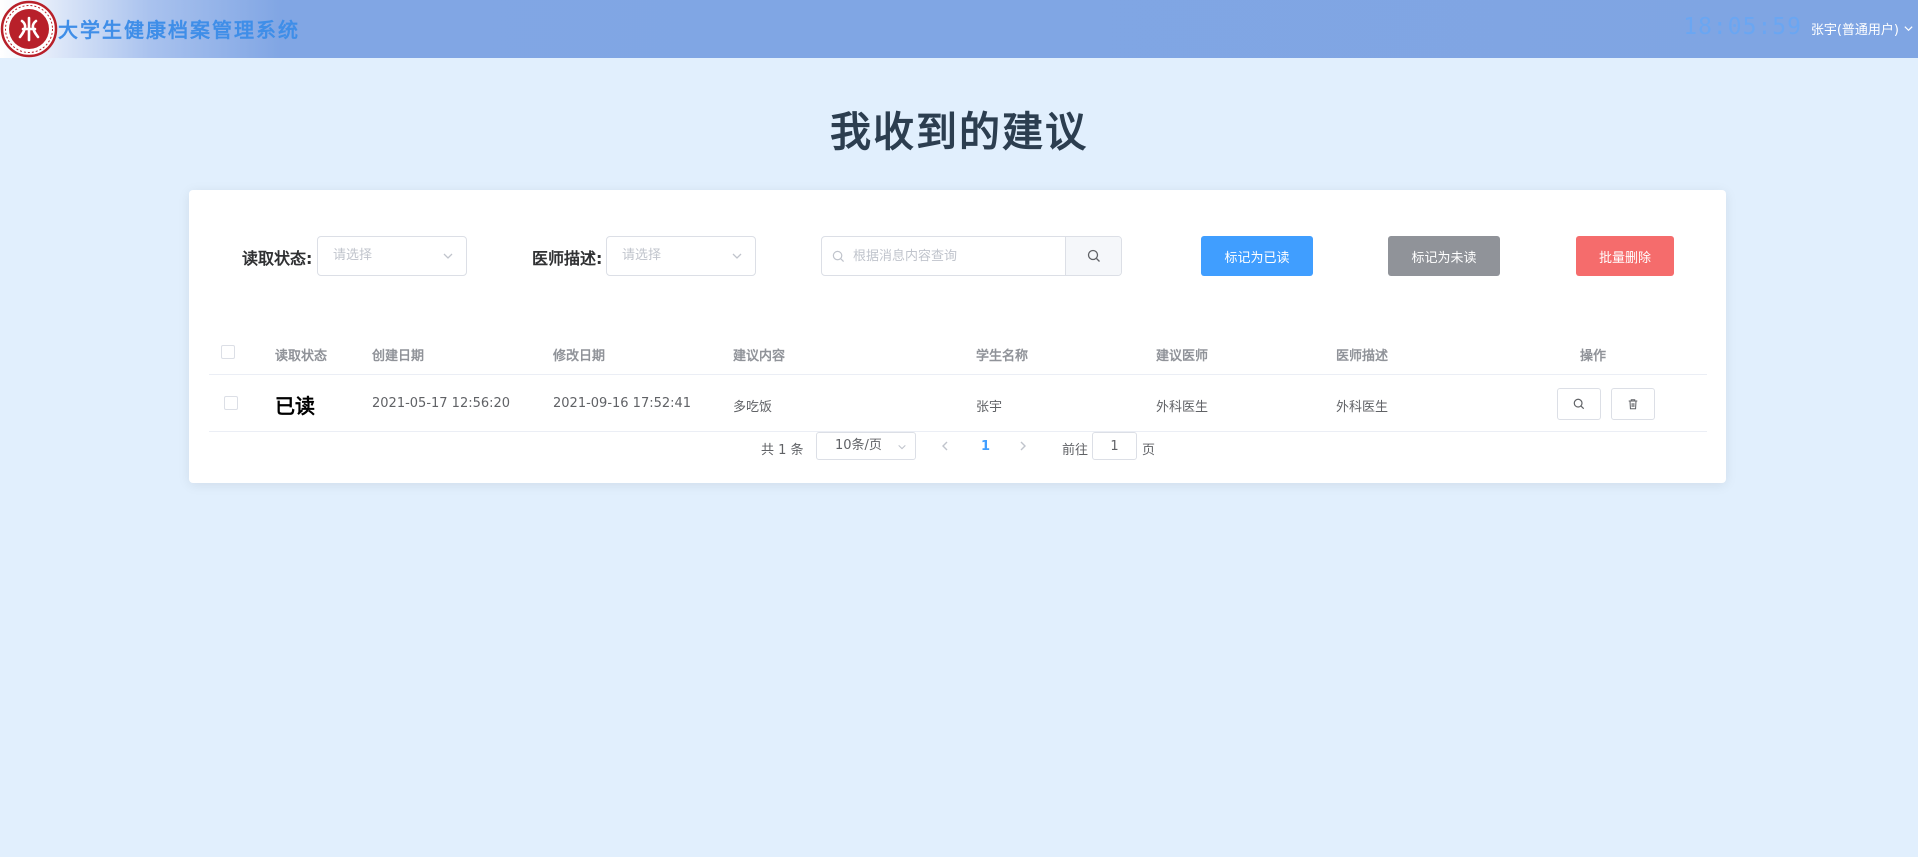 This screenshot has width=1918, height=857. What do you see at coordinates (943, 256) in the screenshot?
I see `search-input` at bounding box center [943, 256].